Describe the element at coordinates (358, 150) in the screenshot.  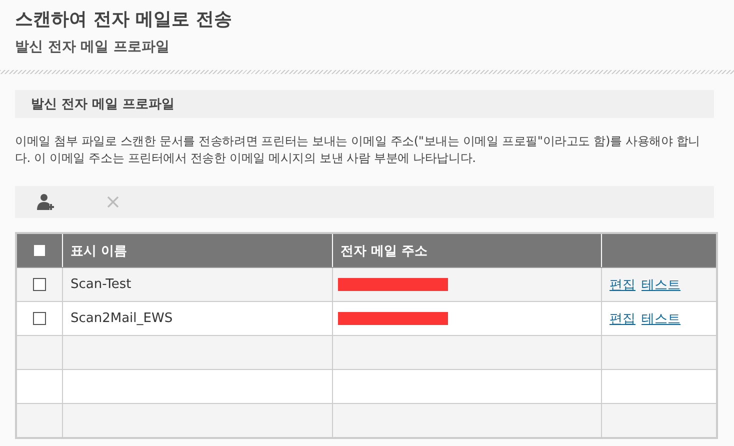
I see `description-text: 이메일 첨부 파일로 스캔한 문서를 전송하려면 프린터는 보내는 이메일 주소("보내는 이메일 프로필"이라고도 함)를 사용해야 합니다. 이 이메일 주소는 프린터에서 전송한 이메일 메시지의 보낸 사람 부분에 나타납니다.` at that location.